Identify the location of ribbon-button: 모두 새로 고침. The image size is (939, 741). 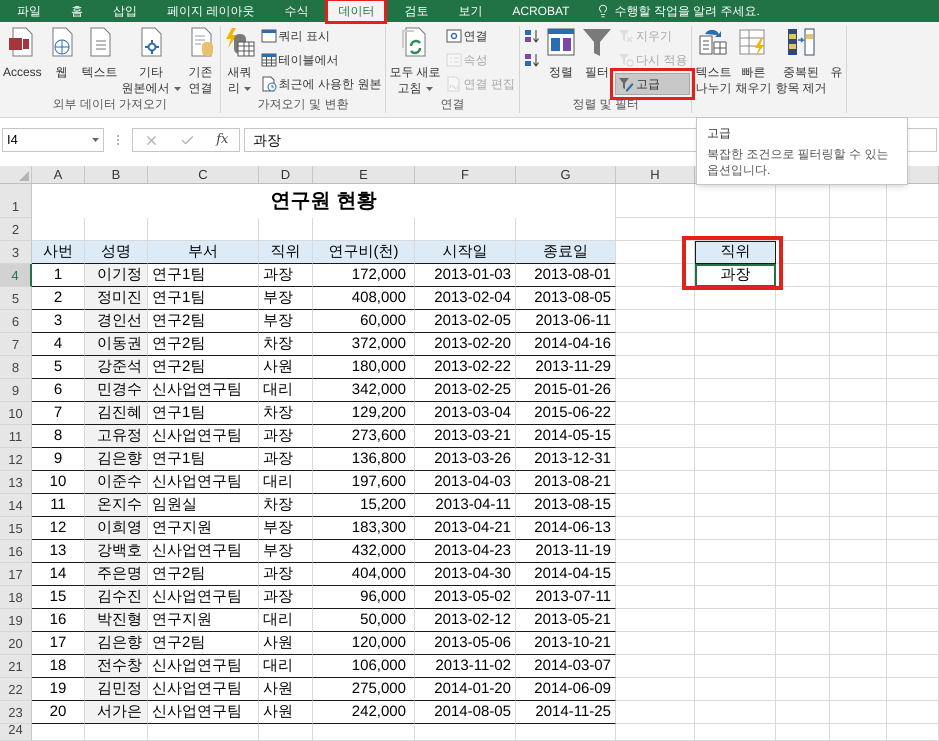
(415, 59).